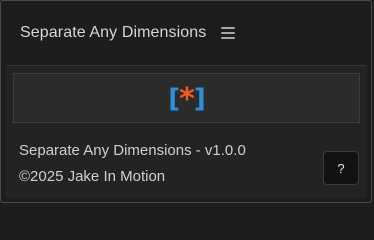  Describe the element at coordinates (132, 150) in the screenshot. I see `version-text: Separate Any Dimensions - v1.0.0` at that location.